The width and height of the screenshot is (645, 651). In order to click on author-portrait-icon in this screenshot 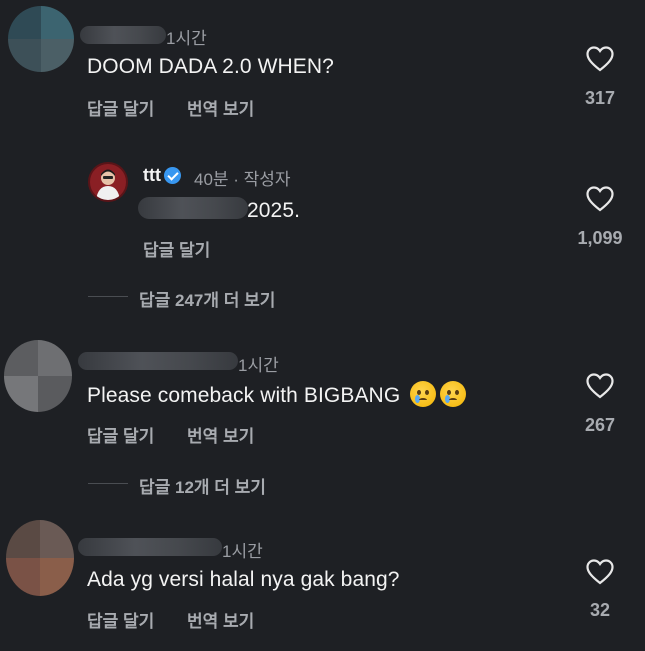, I will do `click(108, 184)`.